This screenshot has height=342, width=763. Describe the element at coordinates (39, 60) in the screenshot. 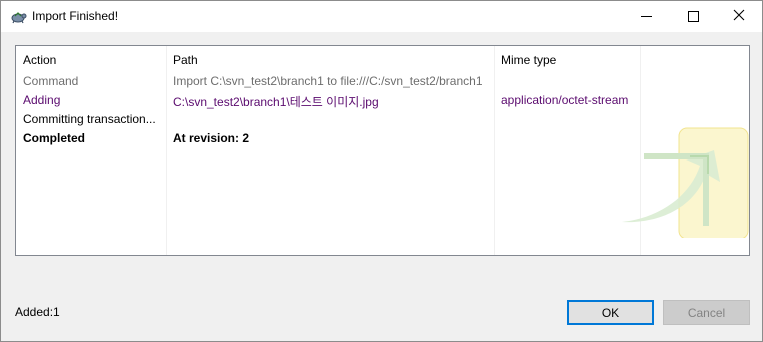

I see `column-header-action: Action` at that location.